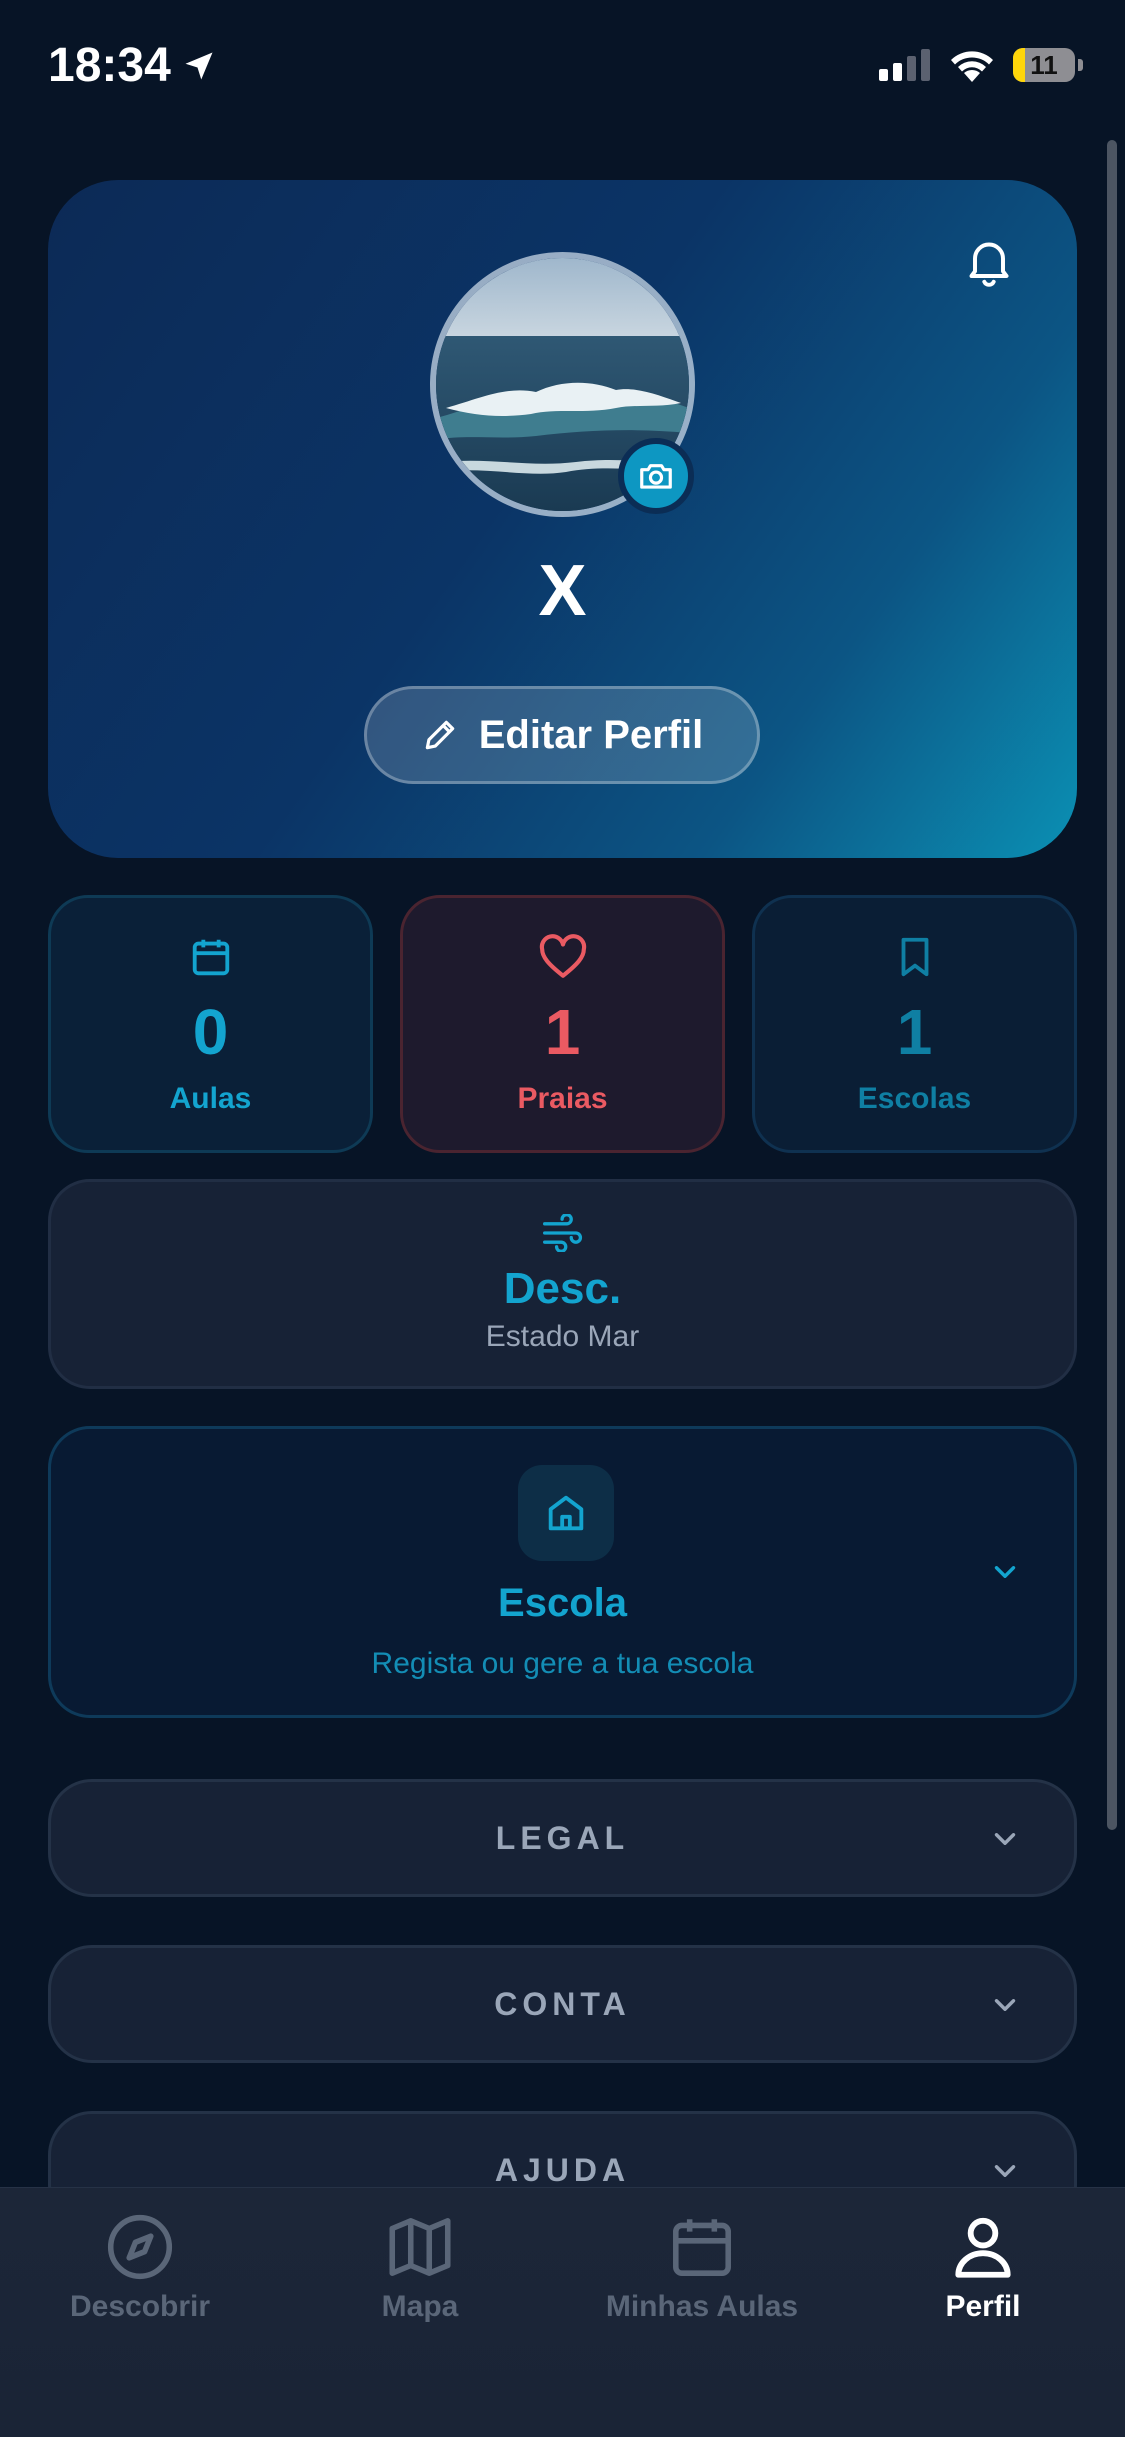 The image size is (1125, 2437). What do you see at coordinates (562, 1603) in the screenshot?
I see `school-title: Escola` at bounding box center [562, 1603].